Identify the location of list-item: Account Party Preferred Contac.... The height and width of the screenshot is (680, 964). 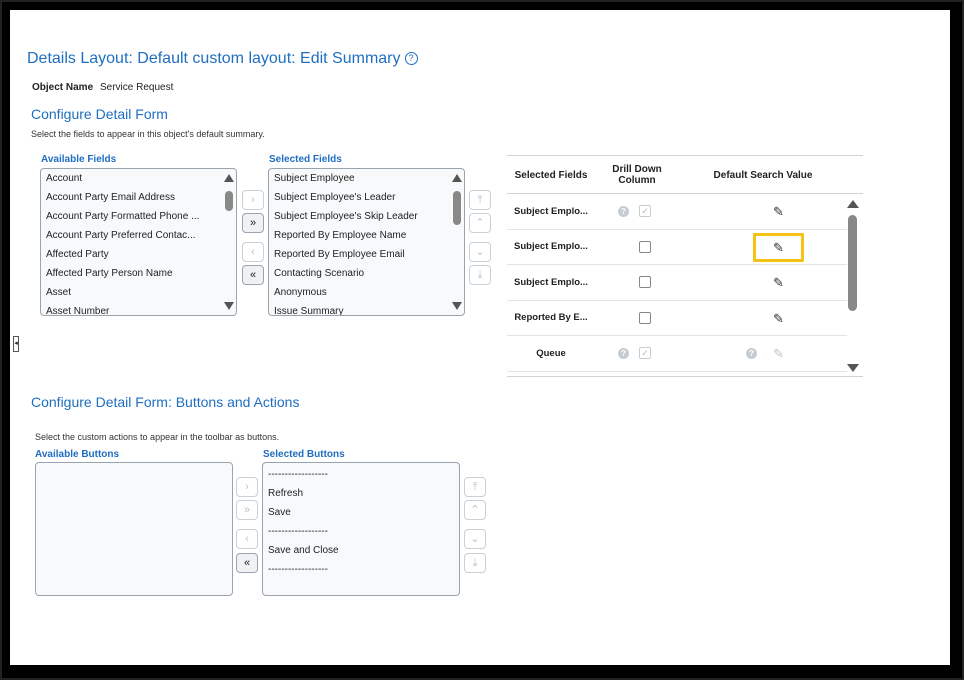
(138, 235).